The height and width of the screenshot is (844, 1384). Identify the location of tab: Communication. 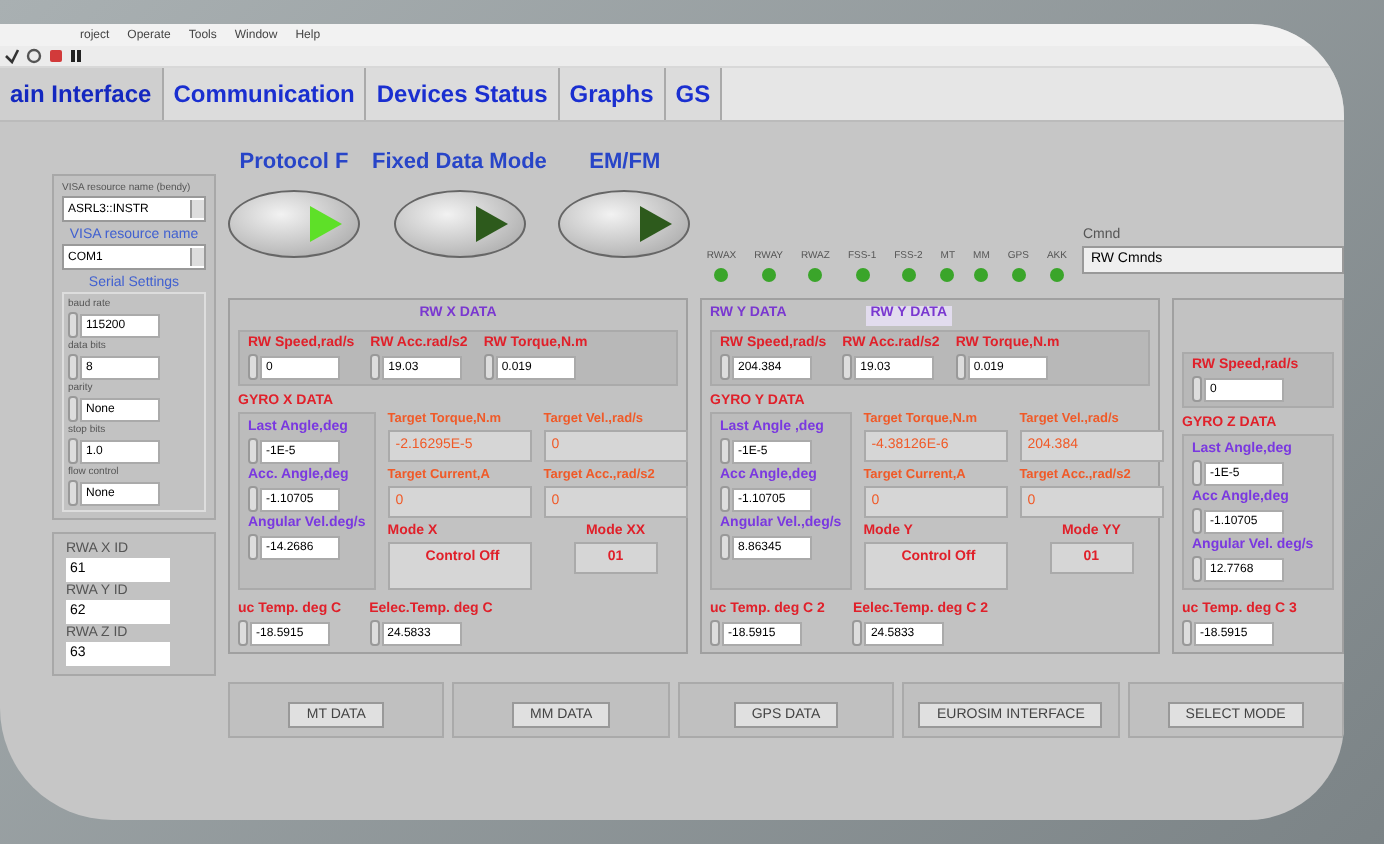
(265, 94).